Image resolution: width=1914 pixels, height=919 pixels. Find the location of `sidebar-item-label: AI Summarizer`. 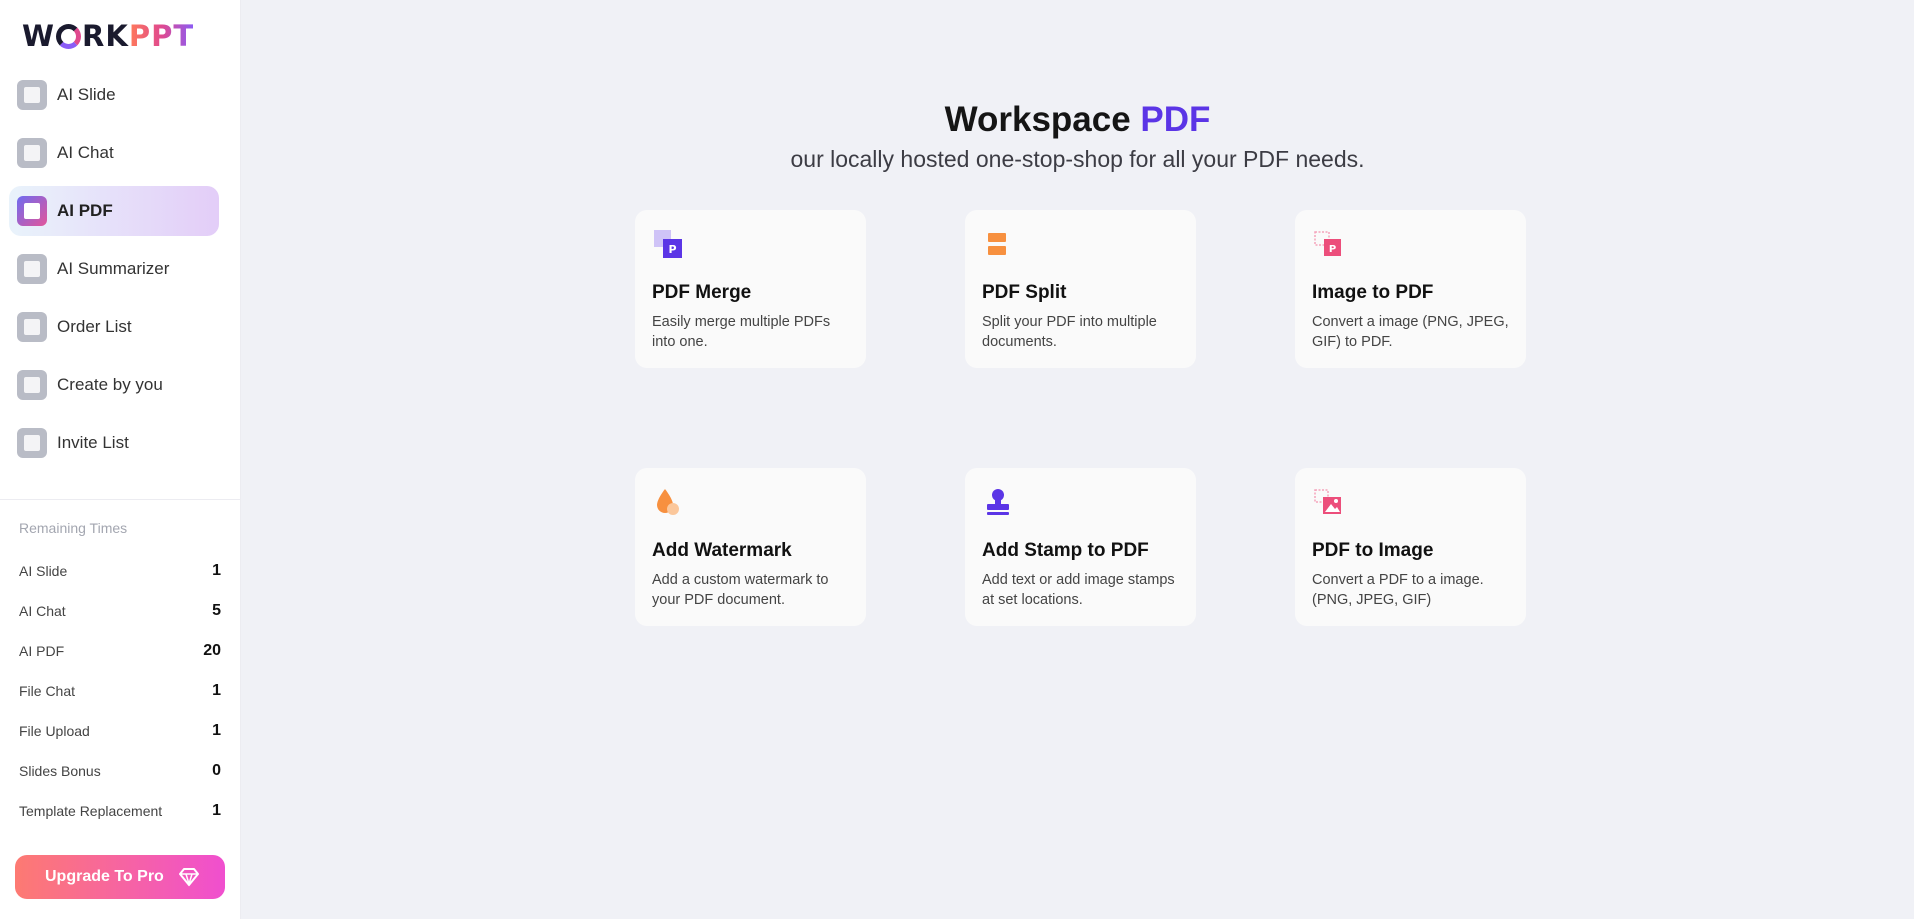

sidebar-item-label: AI Summarizer is located at coordinates (113, 268).